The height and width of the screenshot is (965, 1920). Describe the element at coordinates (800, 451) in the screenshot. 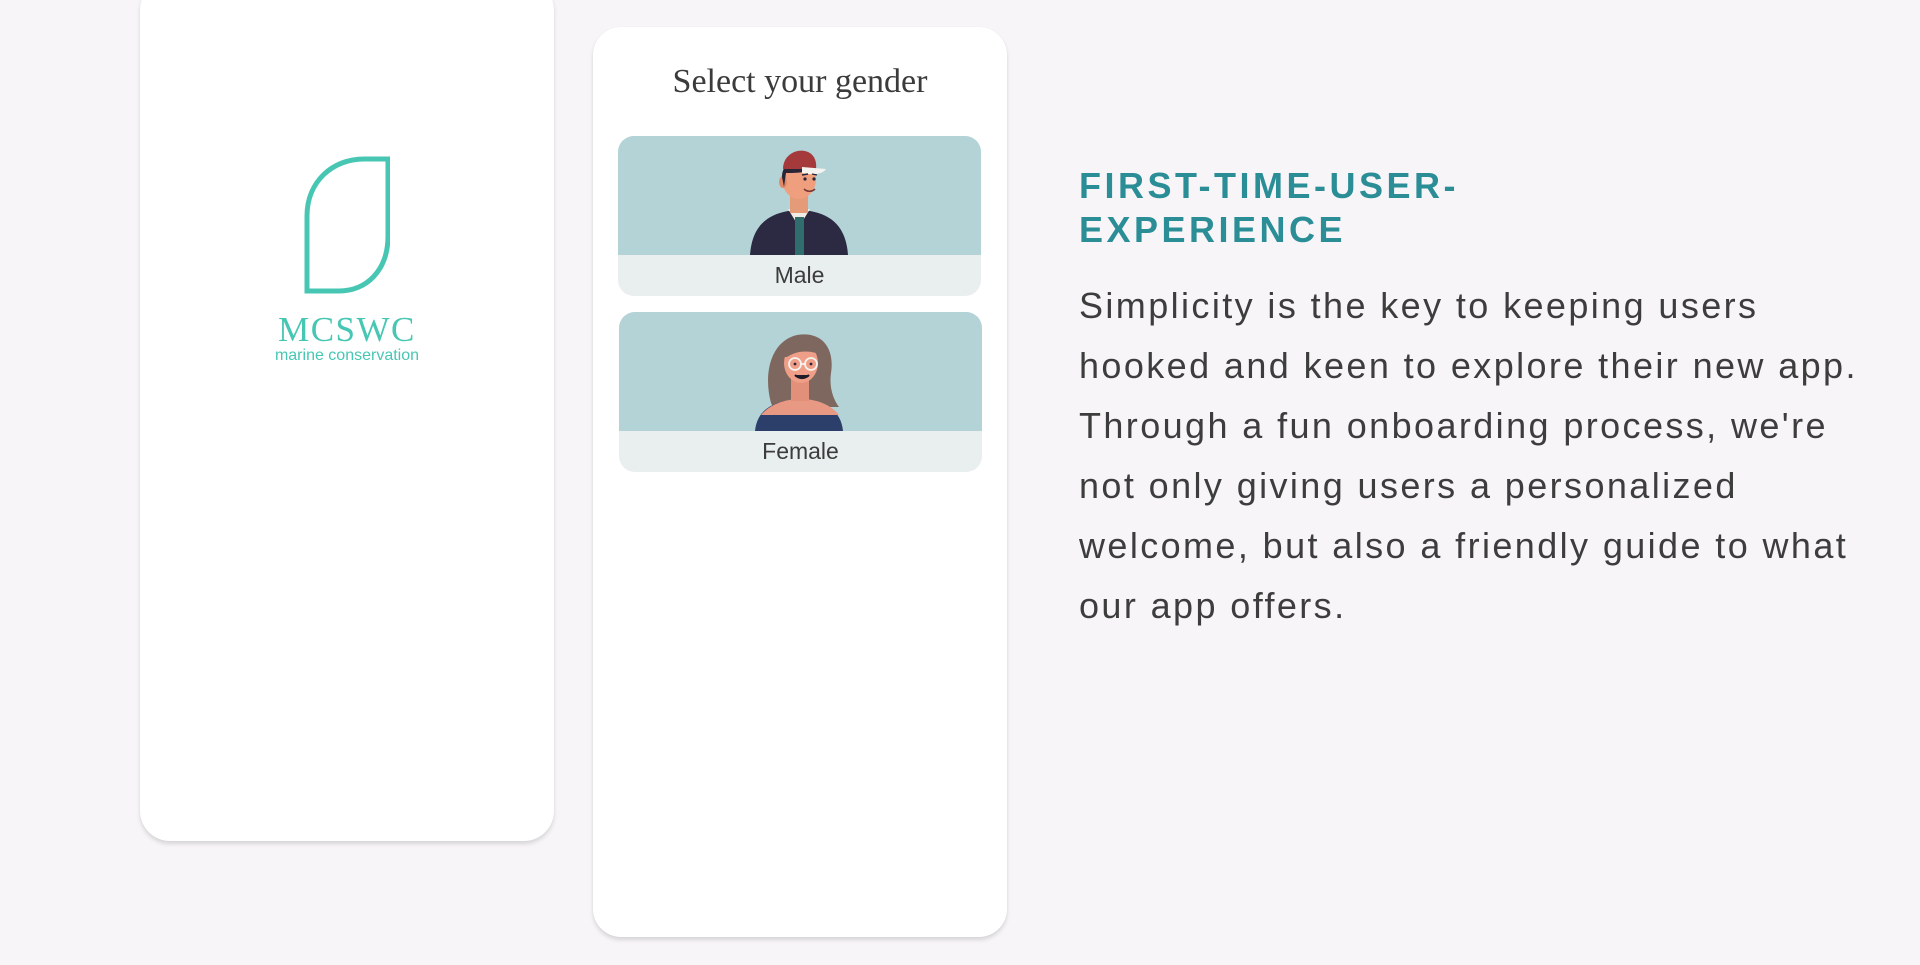

I see `female-option-label: Female` at that location.